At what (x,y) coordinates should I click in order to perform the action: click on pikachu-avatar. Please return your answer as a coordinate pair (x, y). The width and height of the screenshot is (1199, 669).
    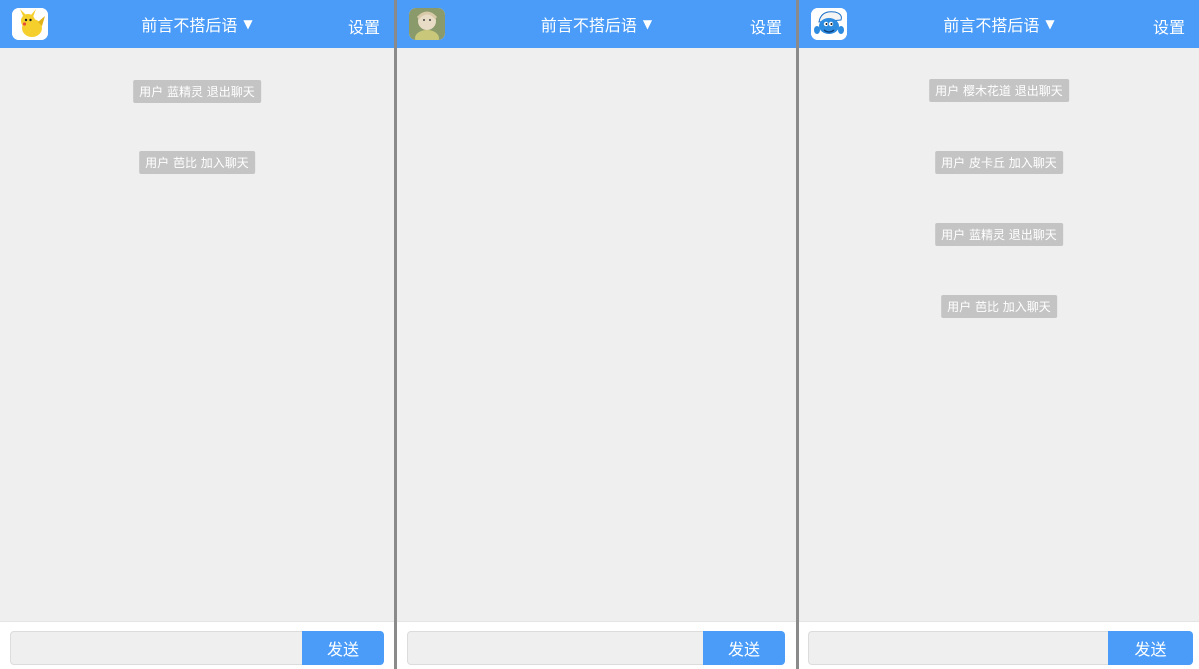
    Looking at the image, I should click on (30, 24).